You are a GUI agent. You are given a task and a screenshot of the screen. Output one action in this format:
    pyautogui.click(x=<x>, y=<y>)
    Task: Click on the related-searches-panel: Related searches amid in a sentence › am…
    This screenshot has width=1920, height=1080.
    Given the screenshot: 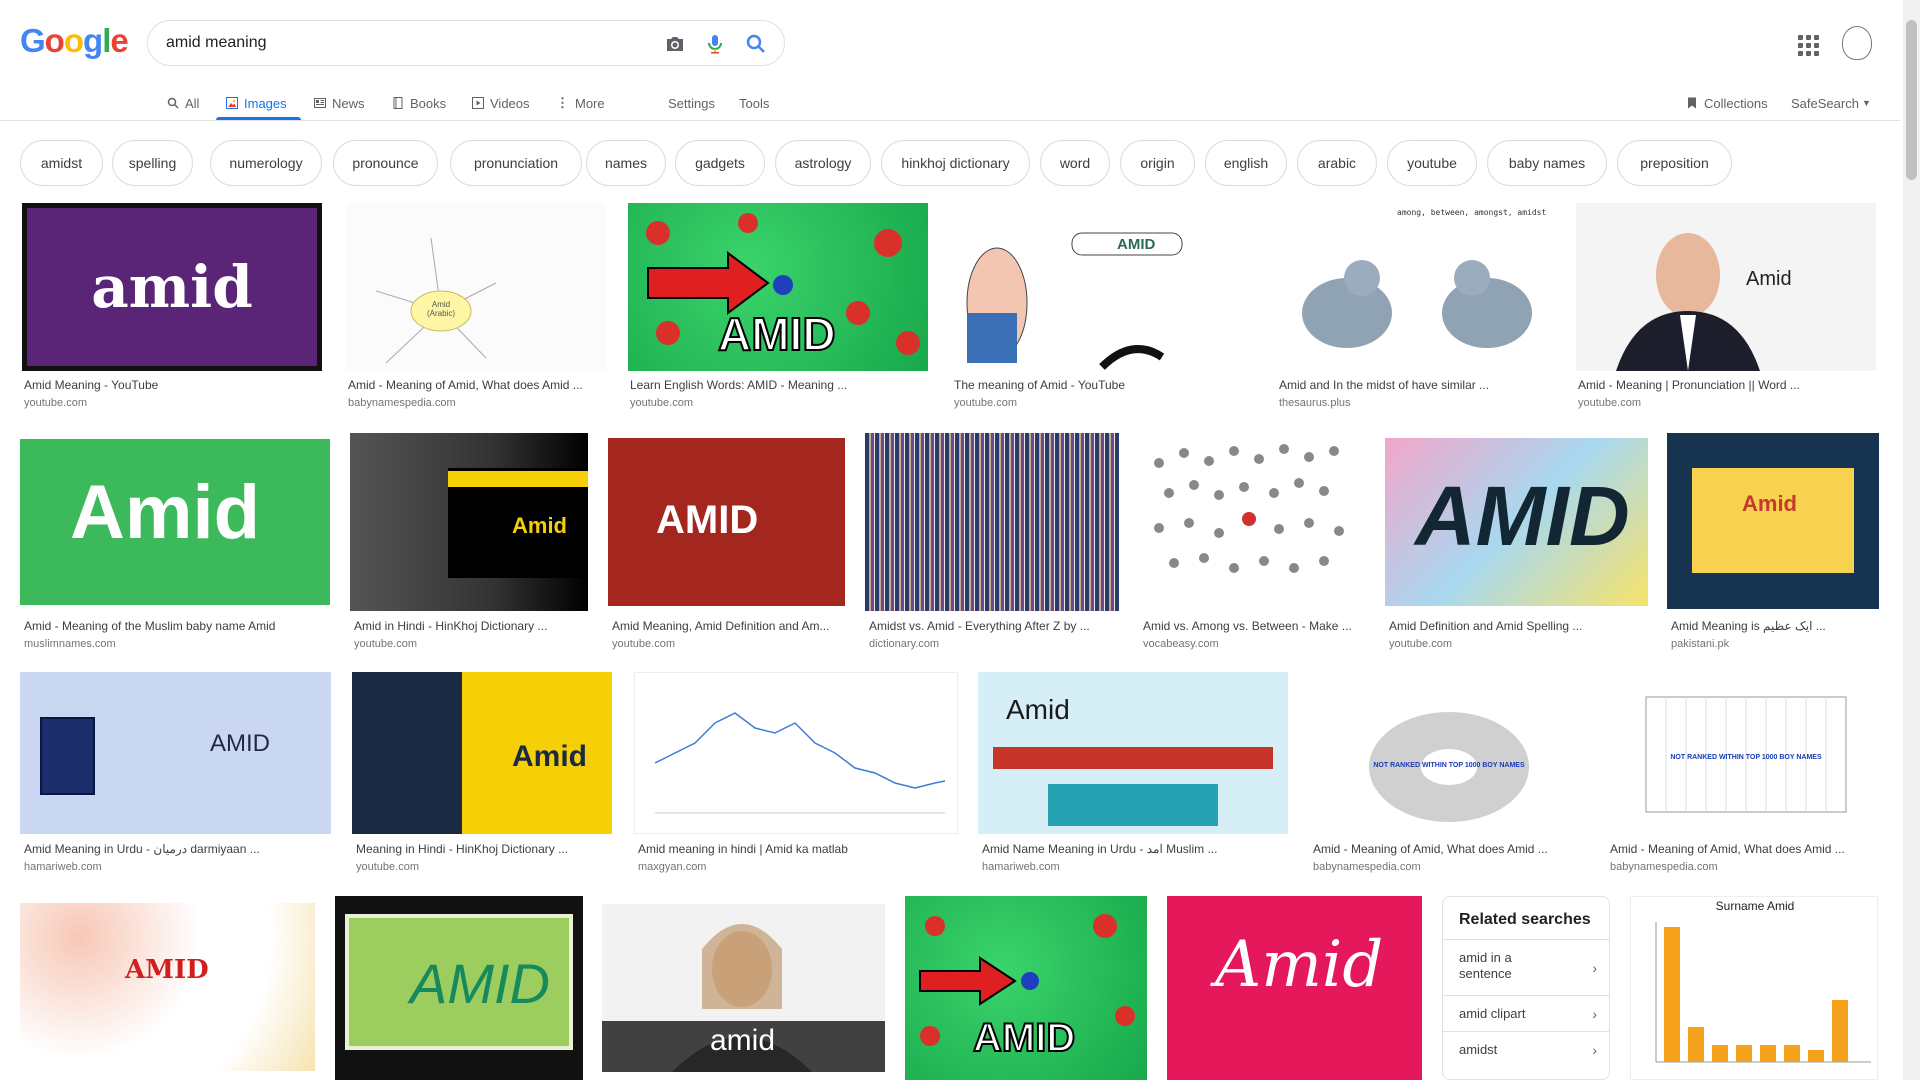 What is the action you would take?
    pyautogui.click(x=1526, y=988)
    